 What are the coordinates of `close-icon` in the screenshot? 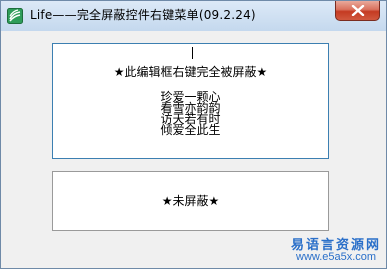 It's located at (358, 10).